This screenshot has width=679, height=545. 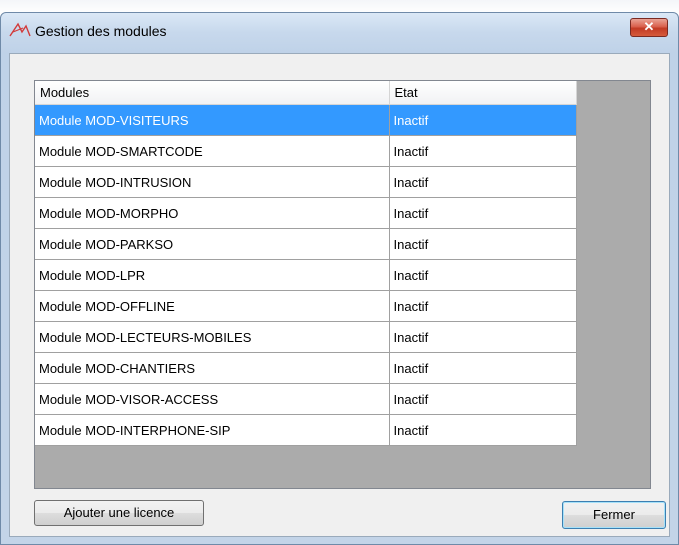 I want to click on module-name-cell: Module MOD-VISITEURS, so click(x=212, y=120).